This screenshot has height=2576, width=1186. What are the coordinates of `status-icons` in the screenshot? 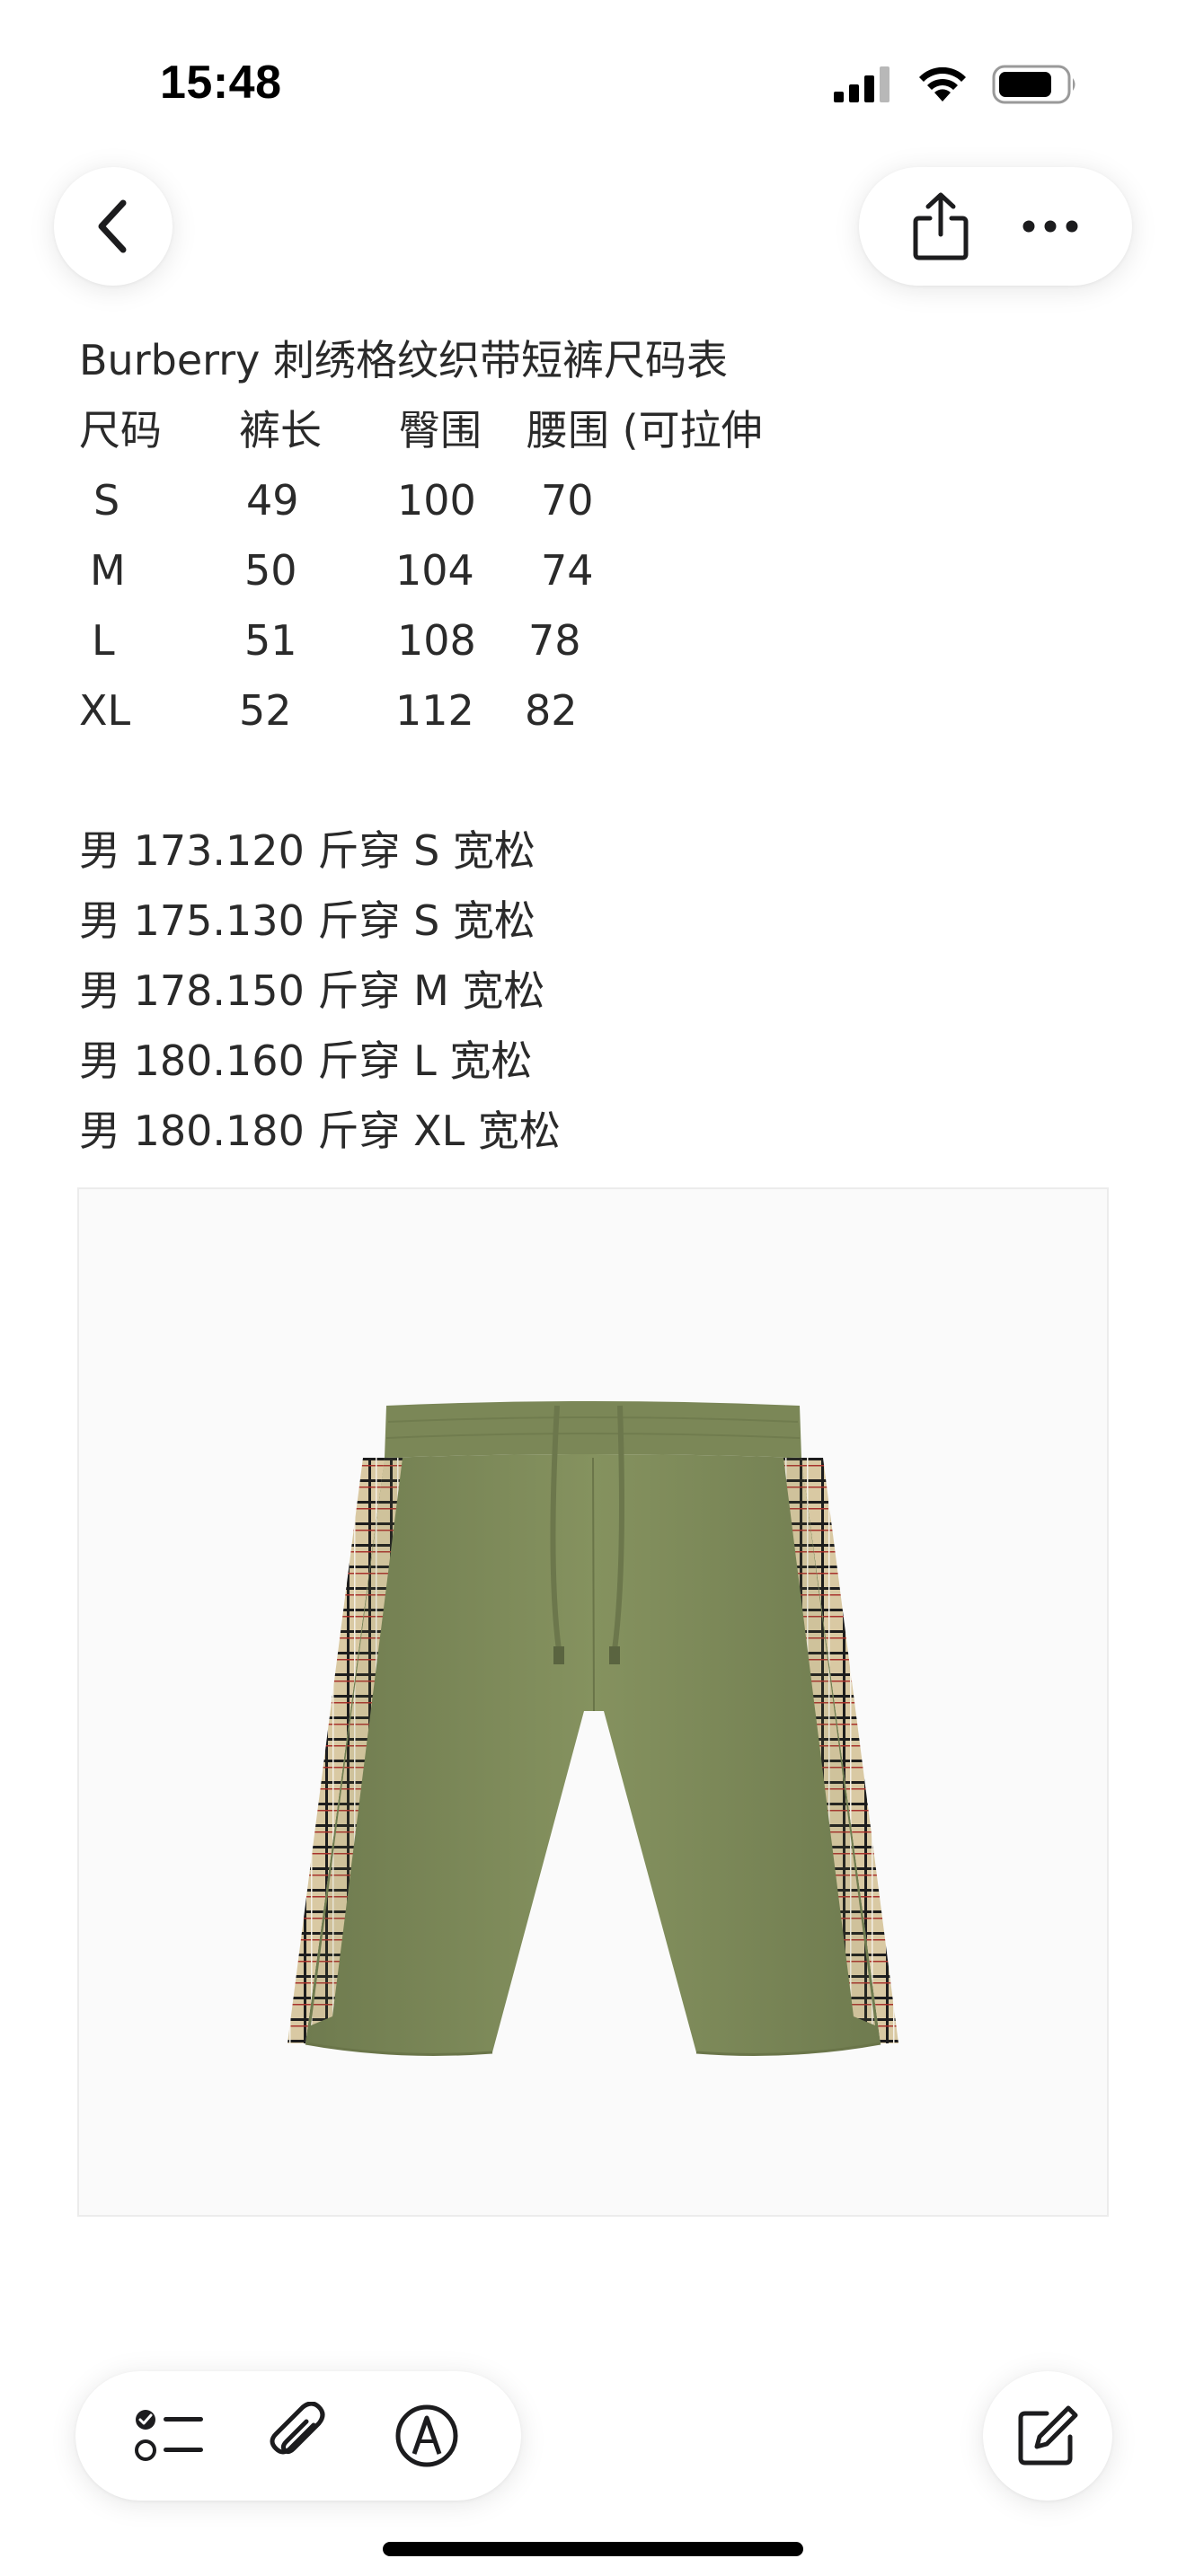 It's located at (956, 84).